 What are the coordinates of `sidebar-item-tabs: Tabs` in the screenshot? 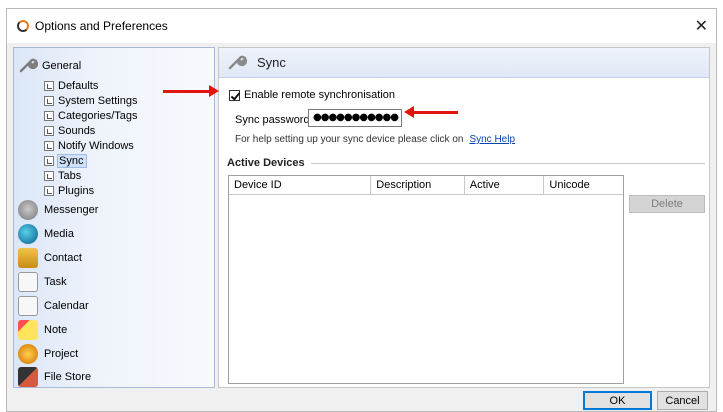 It's located at (91, 175).